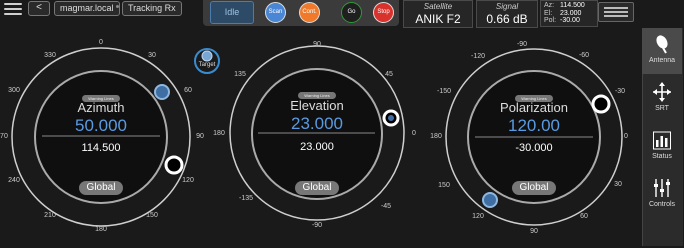  I want to click on az-tick-30: 30, so click(152, 55).